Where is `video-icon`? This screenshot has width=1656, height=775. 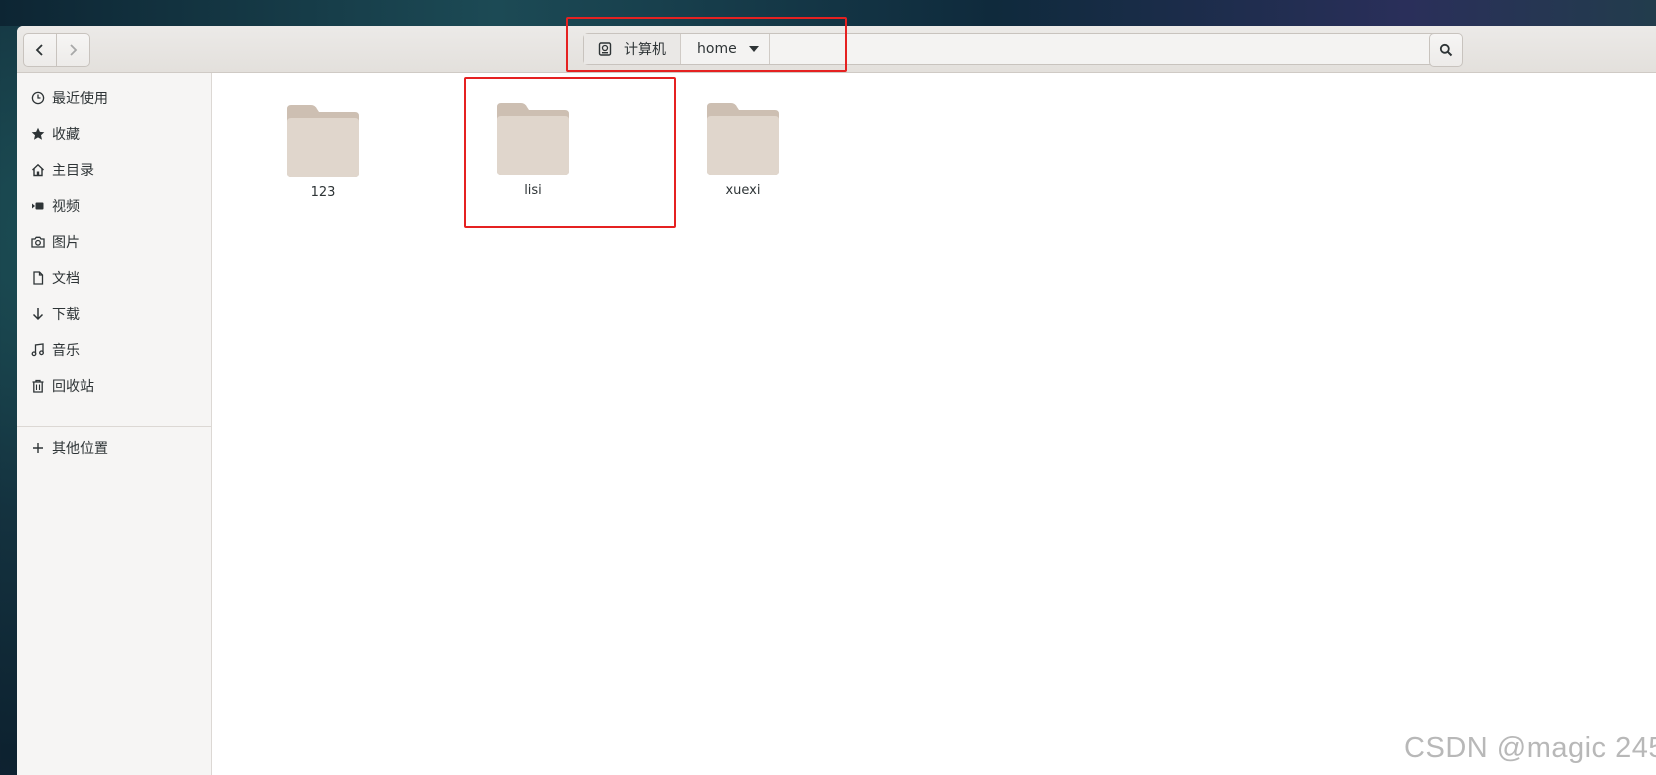 video-icon is located at coordinates (38, 206).